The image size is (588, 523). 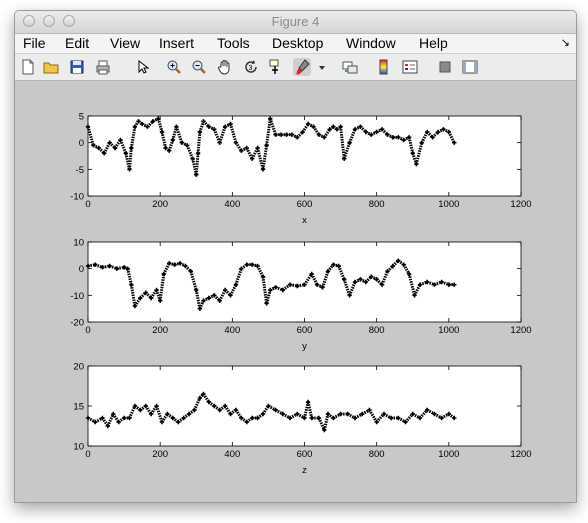 What do you see at coordinates (142, 67) in the screenshot?
I see `edit-plot-arrow-icon` at bounding box center [142, 67].